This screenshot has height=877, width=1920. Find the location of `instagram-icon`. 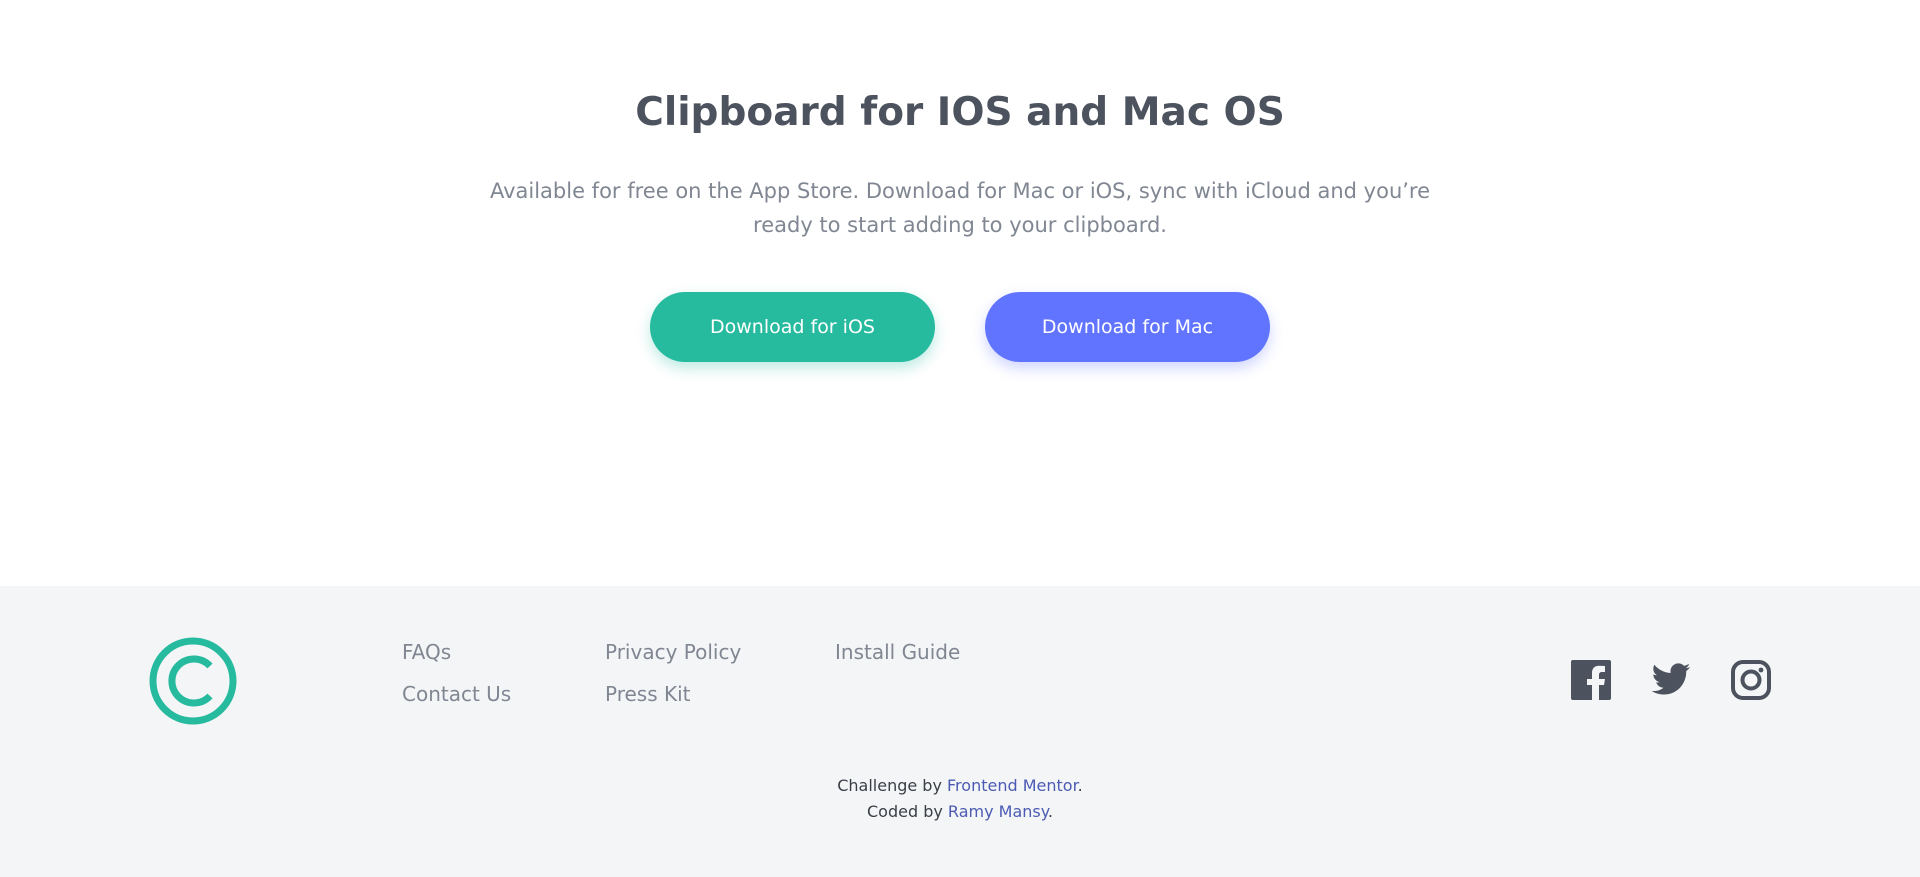

instagram-icon is located at coordinates (1751, 680).